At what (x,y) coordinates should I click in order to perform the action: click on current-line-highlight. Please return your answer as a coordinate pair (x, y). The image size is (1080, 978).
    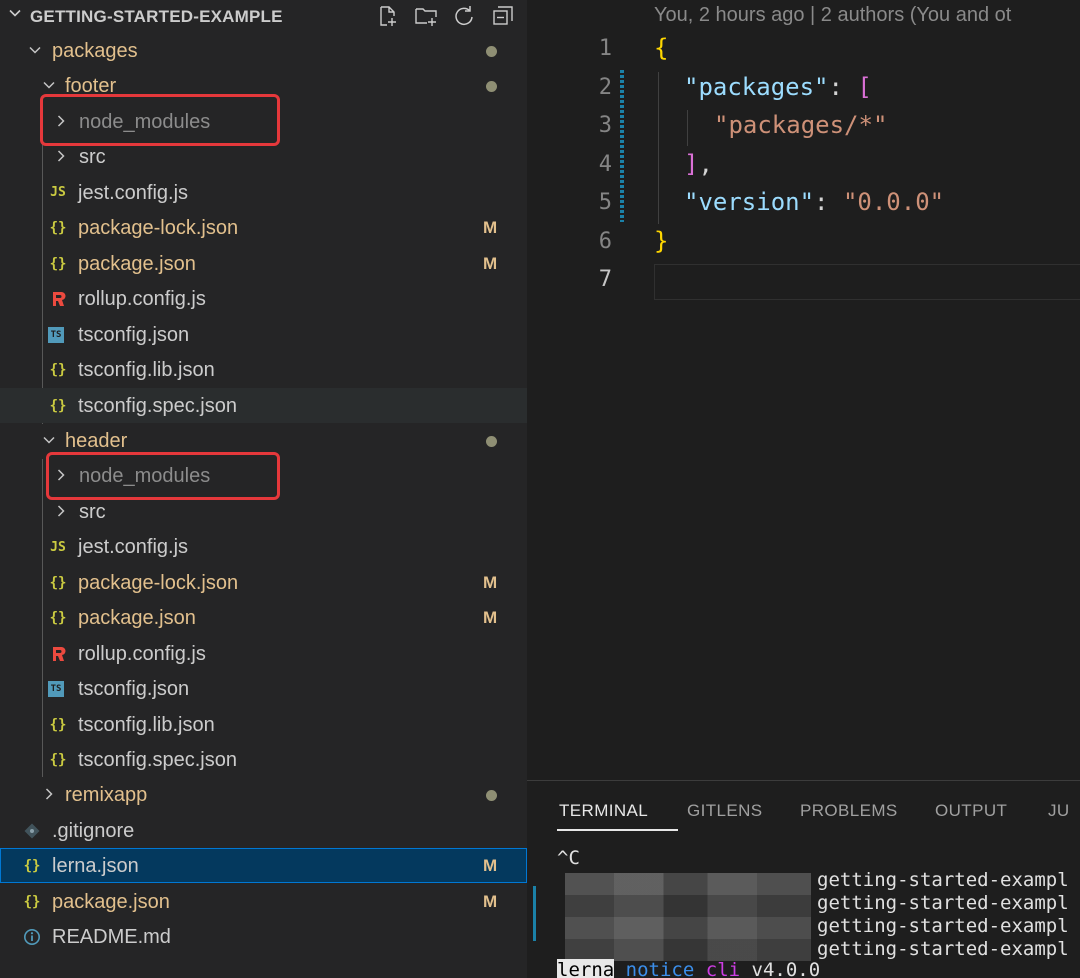
    Looking at the image, I should click on (867, 282).